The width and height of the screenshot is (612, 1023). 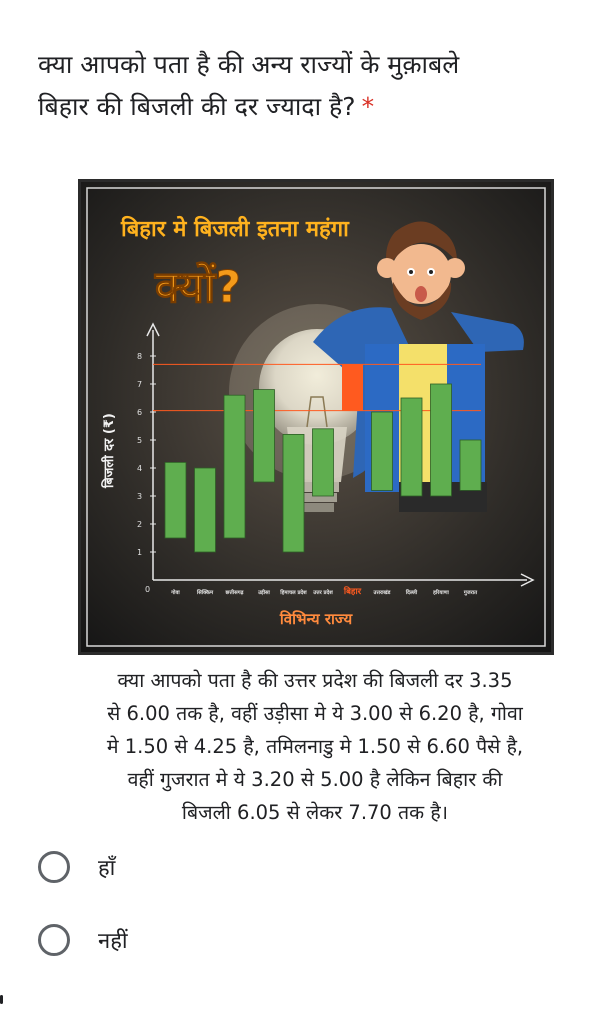 What do you see at coordinates (352, 387) in the screenshot?
I see `bar-highlighted` at bounding box center [352, 387].